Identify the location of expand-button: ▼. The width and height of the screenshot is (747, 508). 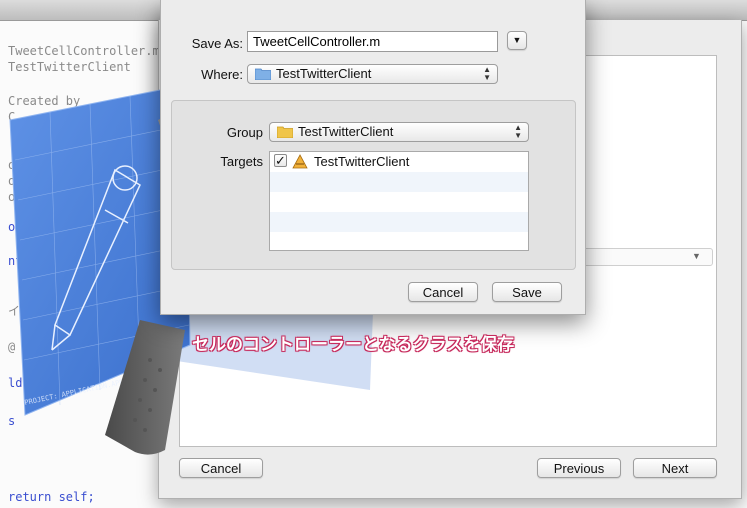
(517, 40).